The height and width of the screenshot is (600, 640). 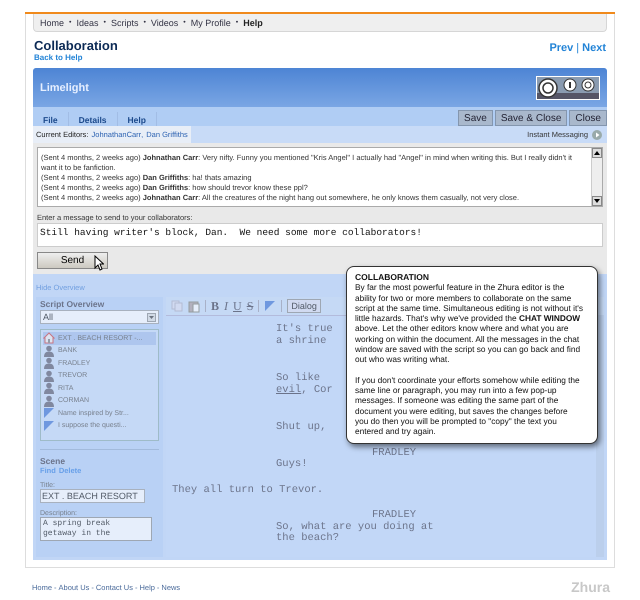 I want to click on bold-button: B, so click(x=215, y=306).